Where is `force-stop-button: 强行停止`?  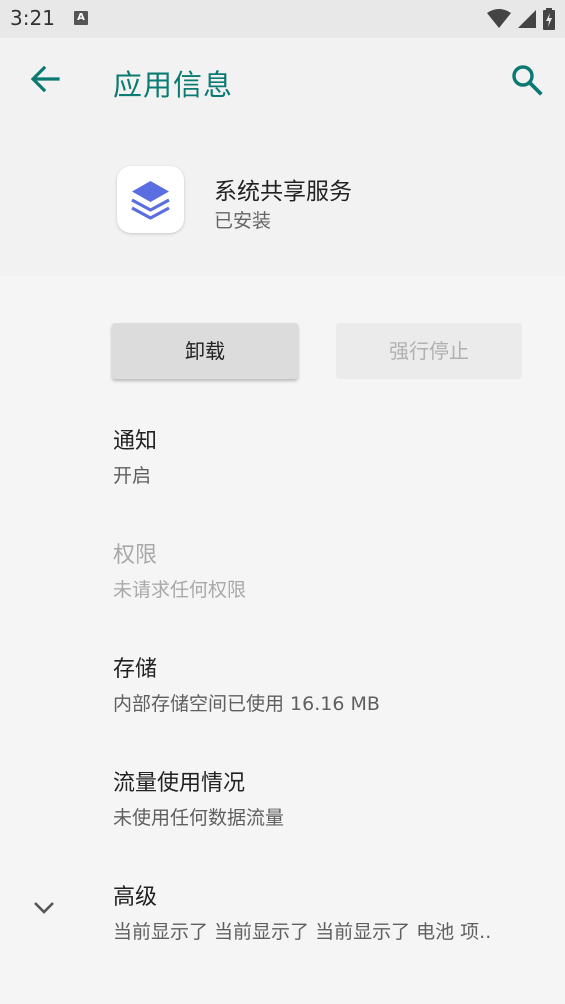 force-stop-button: 强行停止 is located at coordinates (429, 351).